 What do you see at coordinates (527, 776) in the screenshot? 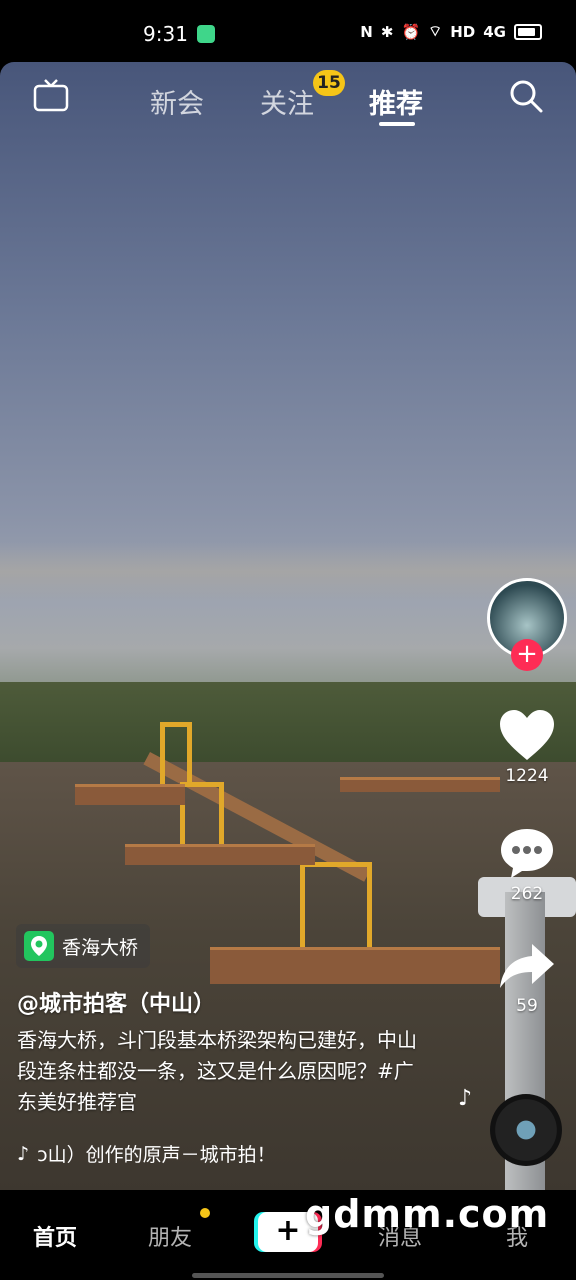
I see `like-count: 1224` at bounding box center [527, 776].